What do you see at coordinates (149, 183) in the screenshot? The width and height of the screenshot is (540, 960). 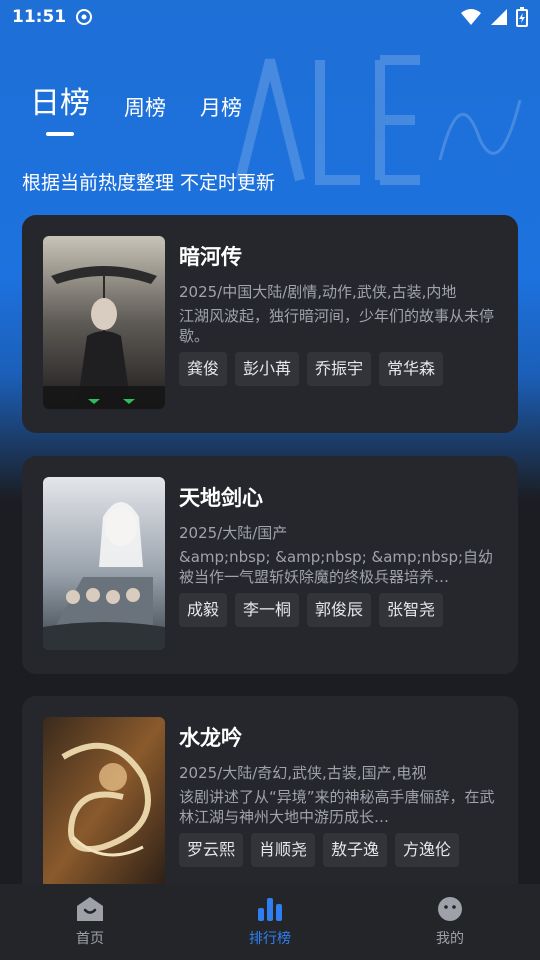 I see `ranking-subtitle: 根据当前热度整理 不定时更新` at bounding box center [149, 183].